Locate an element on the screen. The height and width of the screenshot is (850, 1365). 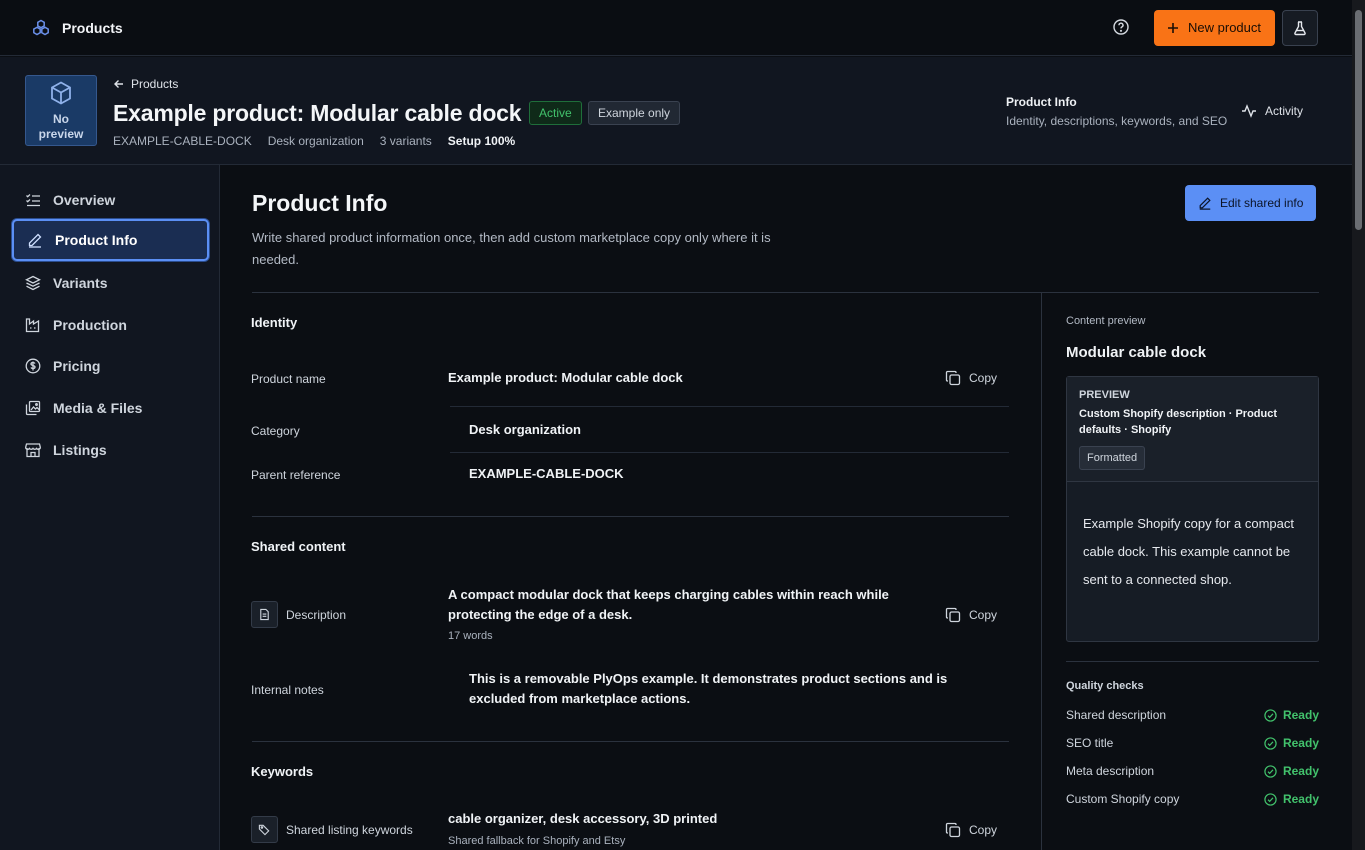
sidebar-item-label: Variants is located at coordinates (80, 283).